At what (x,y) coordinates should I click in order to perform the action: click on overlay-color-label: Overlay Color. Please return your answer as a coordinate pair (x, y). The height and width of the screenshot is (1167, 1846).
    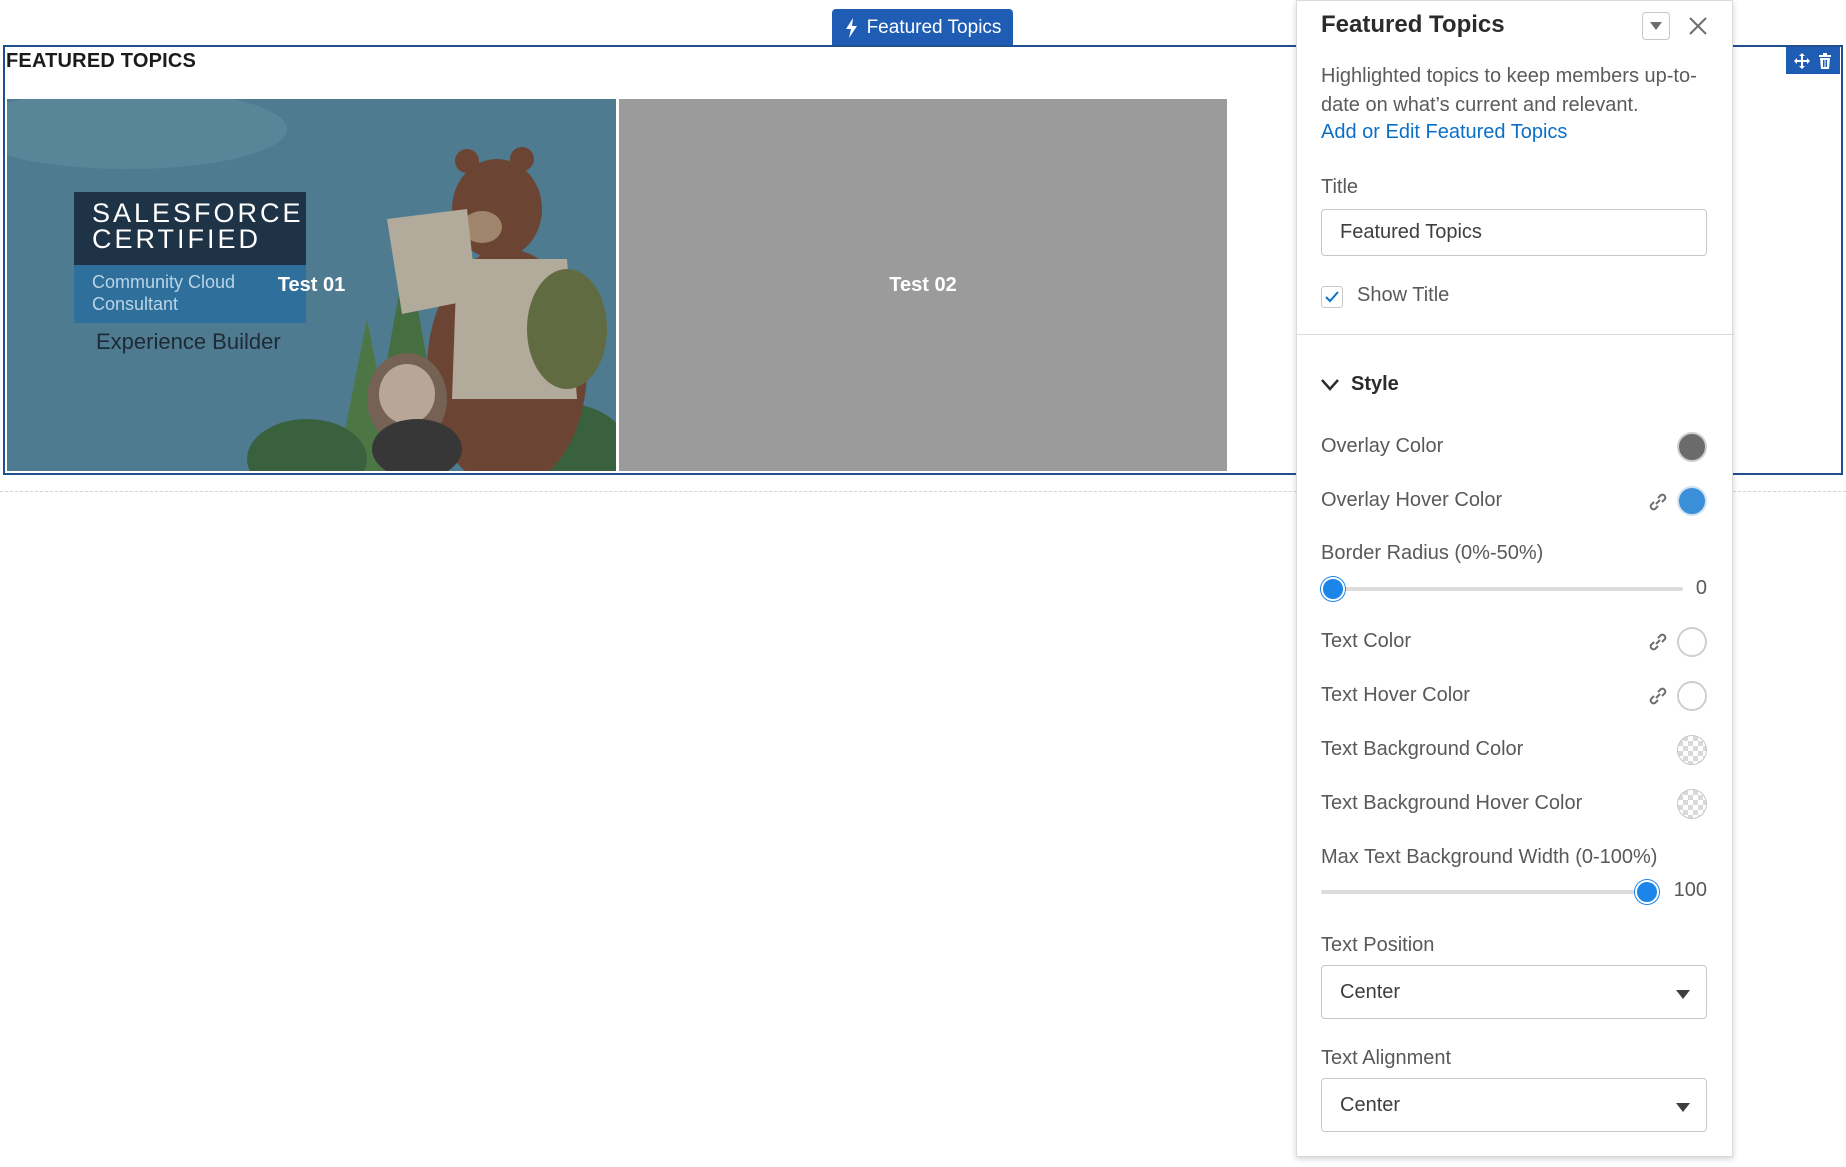
    Looking at the image, I should click on (1382, 446).